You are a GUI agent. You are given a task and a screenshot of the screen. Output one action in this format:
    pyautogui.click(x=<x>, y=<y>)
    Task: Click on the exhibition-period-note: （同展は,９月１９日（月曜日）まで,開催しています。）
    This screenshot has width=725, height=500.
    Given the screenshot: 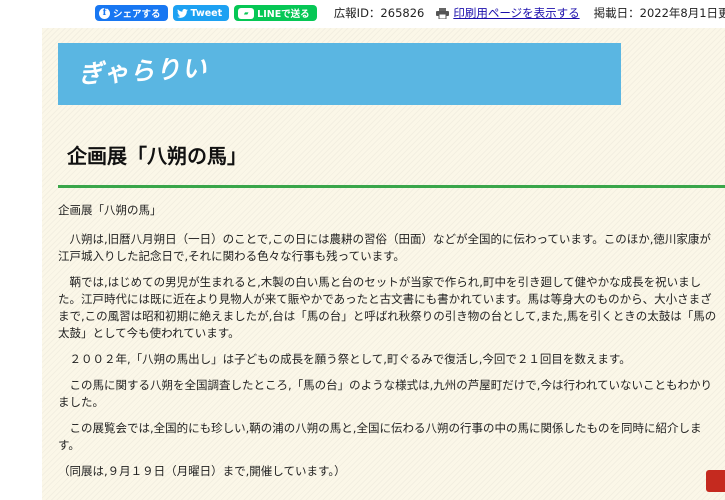 What is the action you would take?
    pyautogui.click(x=202, y=471)
    